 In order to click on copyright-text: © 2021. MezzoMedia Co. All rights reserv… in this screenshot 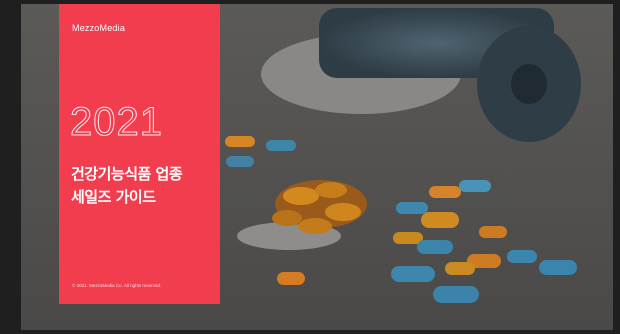, I will do `click(117, 285)`.